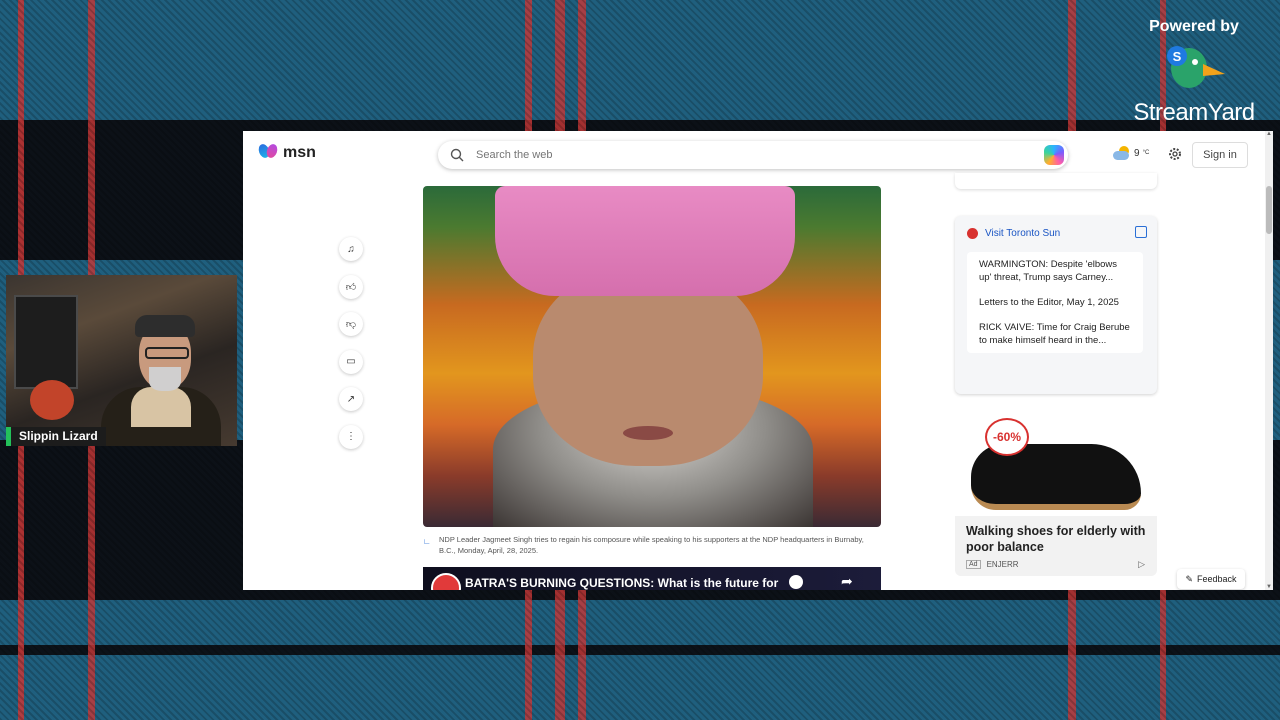  What do you see at coordinates (1269, 210) in the screenshot?
I see `scrollbar-thumb` at bounding box center [1269, 210].